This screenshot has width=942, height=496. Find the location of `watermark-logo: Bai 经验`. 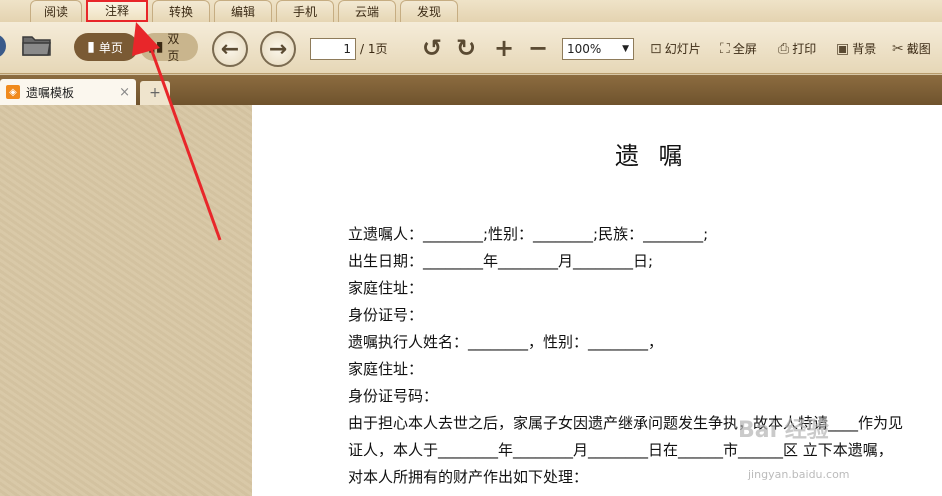

watermark-logo: Bai 经验 is located at coordinates (783, 430).